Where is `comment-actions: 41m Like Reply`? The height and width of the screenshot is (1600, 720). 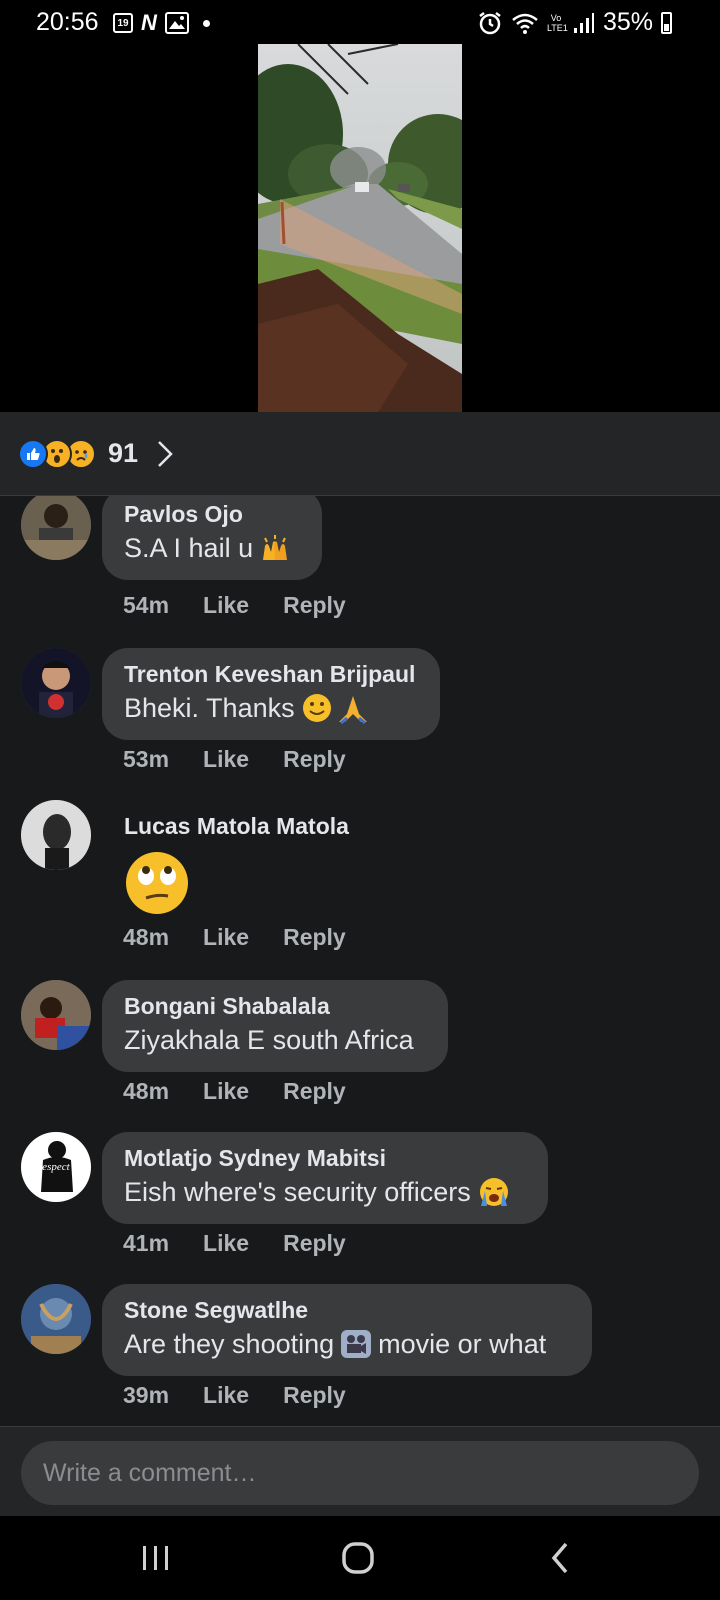 comment-actions: 41m Like Reply is located at coordinates (234, 1243).